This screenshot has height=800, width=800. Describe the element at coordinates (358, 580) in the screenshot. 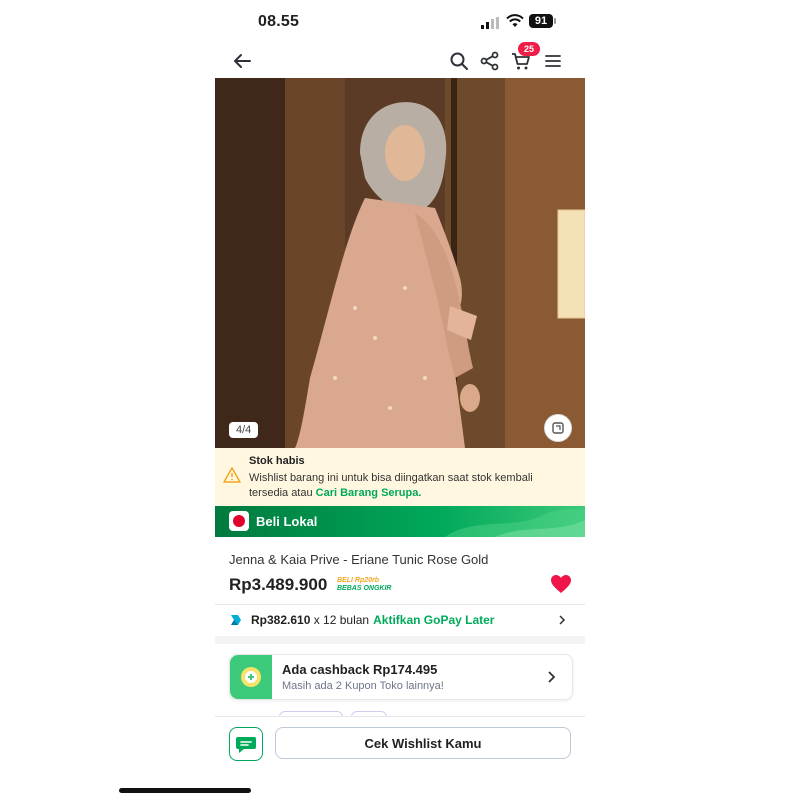

I see `free-shipping-min: BELI Rp20rb` at that location.